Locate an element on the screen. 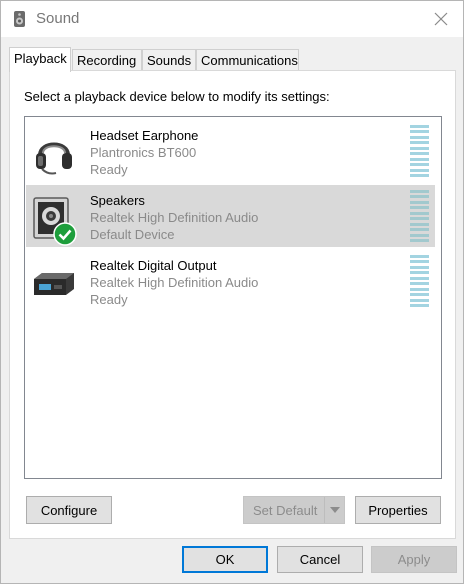 The width and height of the screenshot is (464, 584). tab-recording: Recording is located at coordinates (107, 60).